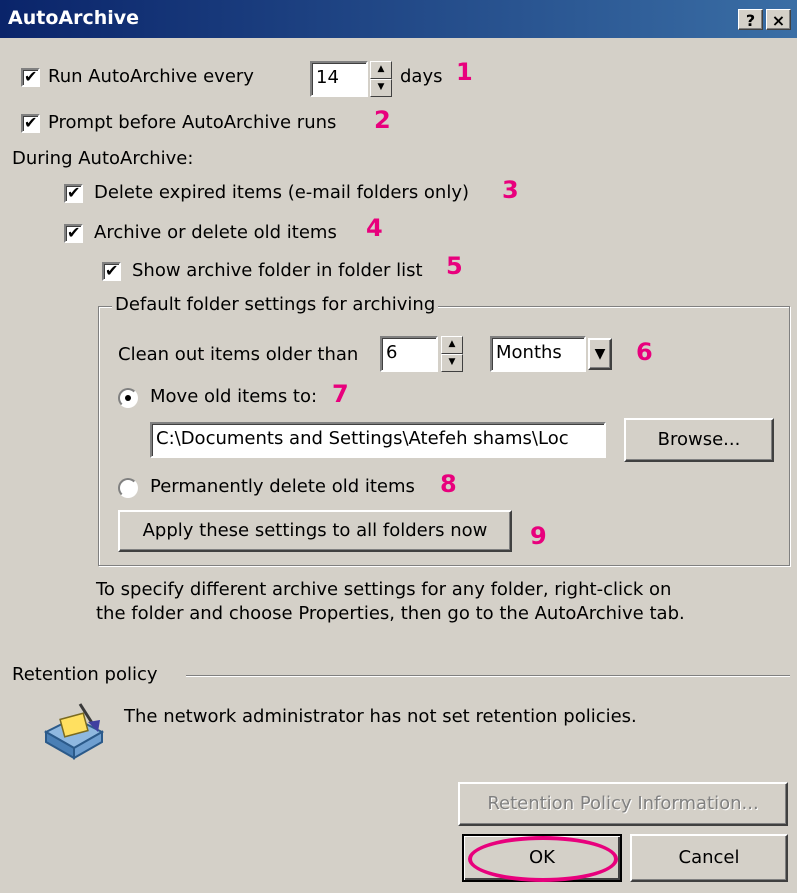 The height and width of the screenshot is (893, 797). I want to click on show-folder-label: Show archive folder in folder list, so click(277, 270).